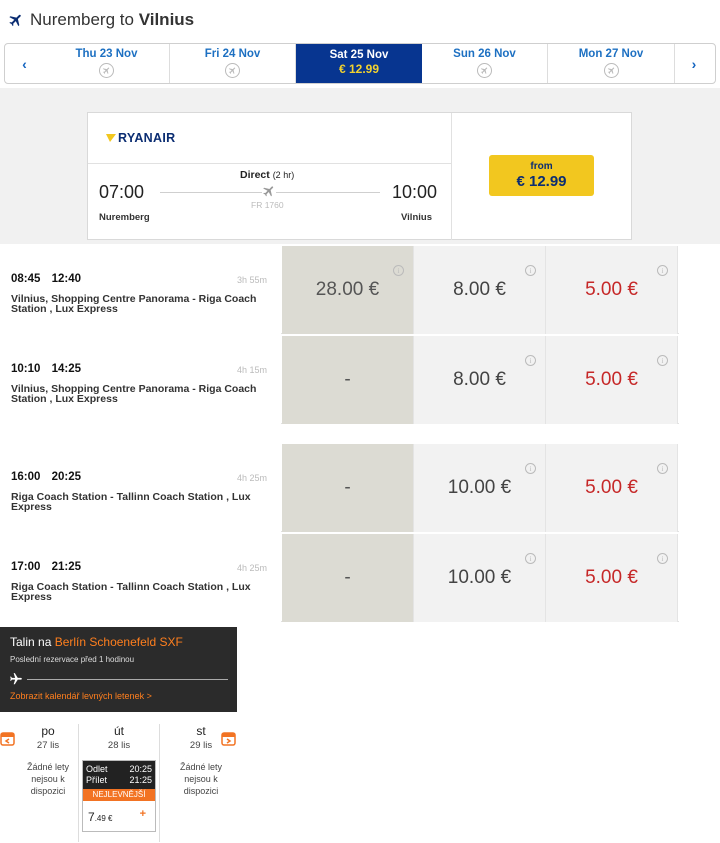 This screenshot has height=843, width=720. Describe the element at coordinates (73, 19) in the screenshot. I see `origin-city: Nuremberg` at that location.